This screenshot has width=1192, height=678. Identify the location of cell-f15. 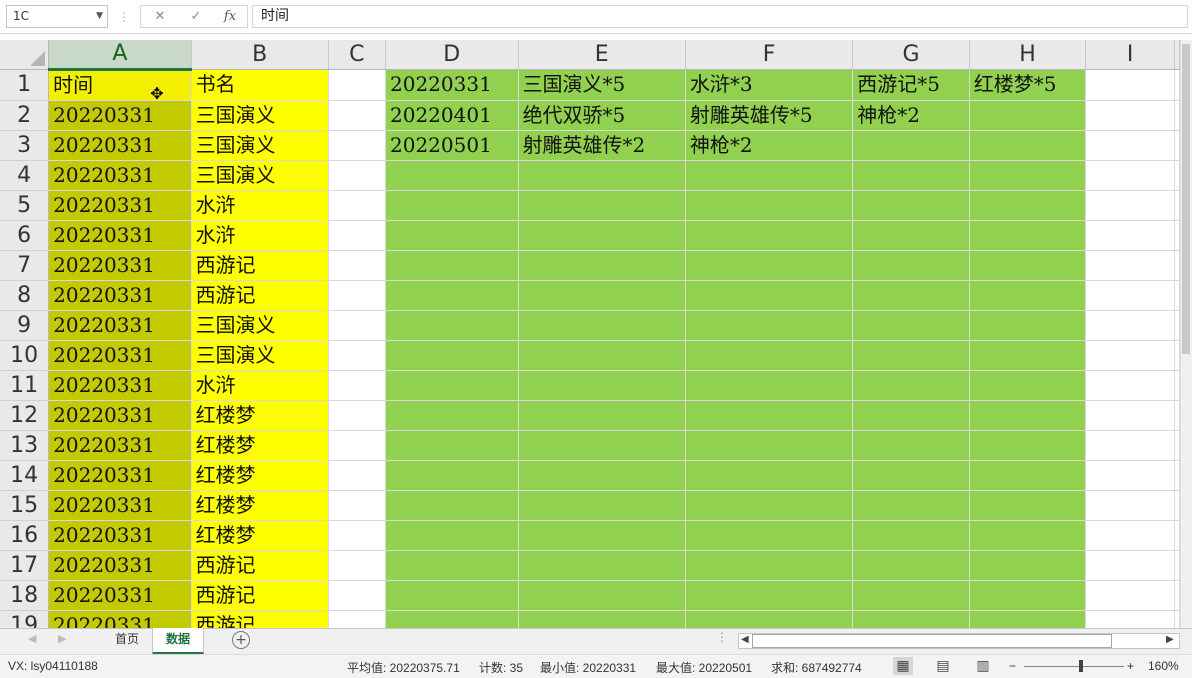
(769, 505).